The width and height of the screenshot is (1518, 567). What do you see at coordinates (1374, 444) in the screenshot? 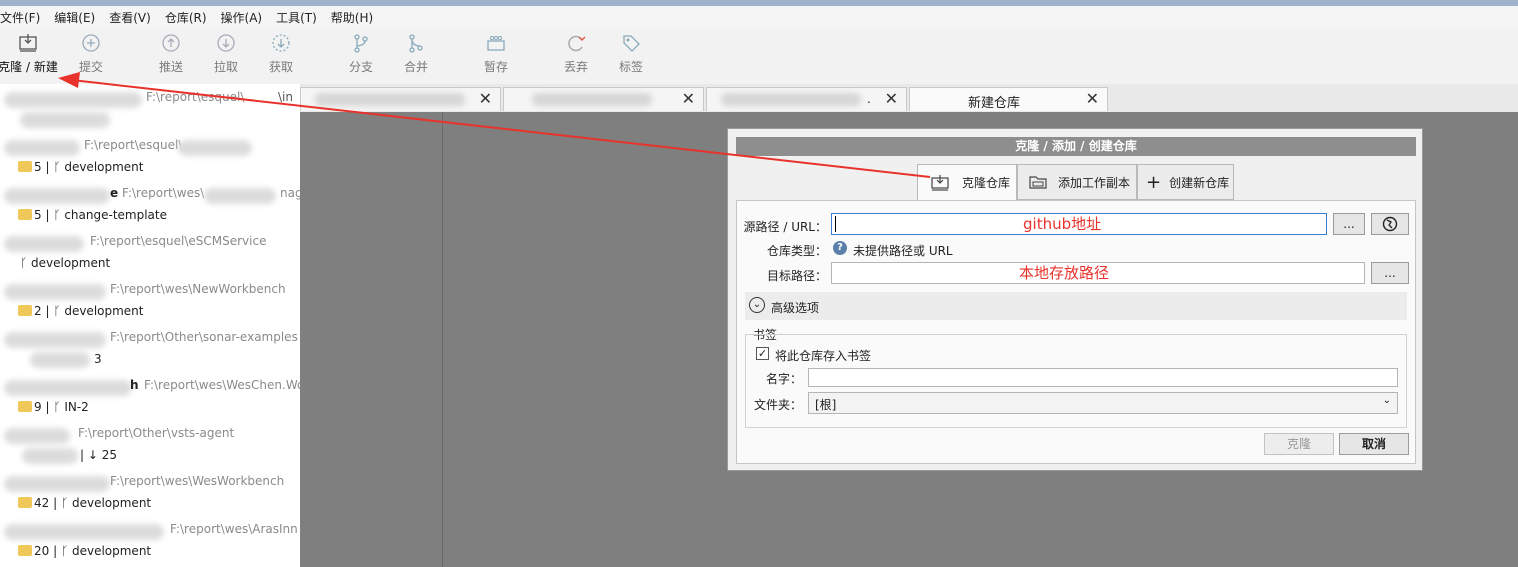
I see `cancel-button: 取消` at bounding box center [1374, 444].